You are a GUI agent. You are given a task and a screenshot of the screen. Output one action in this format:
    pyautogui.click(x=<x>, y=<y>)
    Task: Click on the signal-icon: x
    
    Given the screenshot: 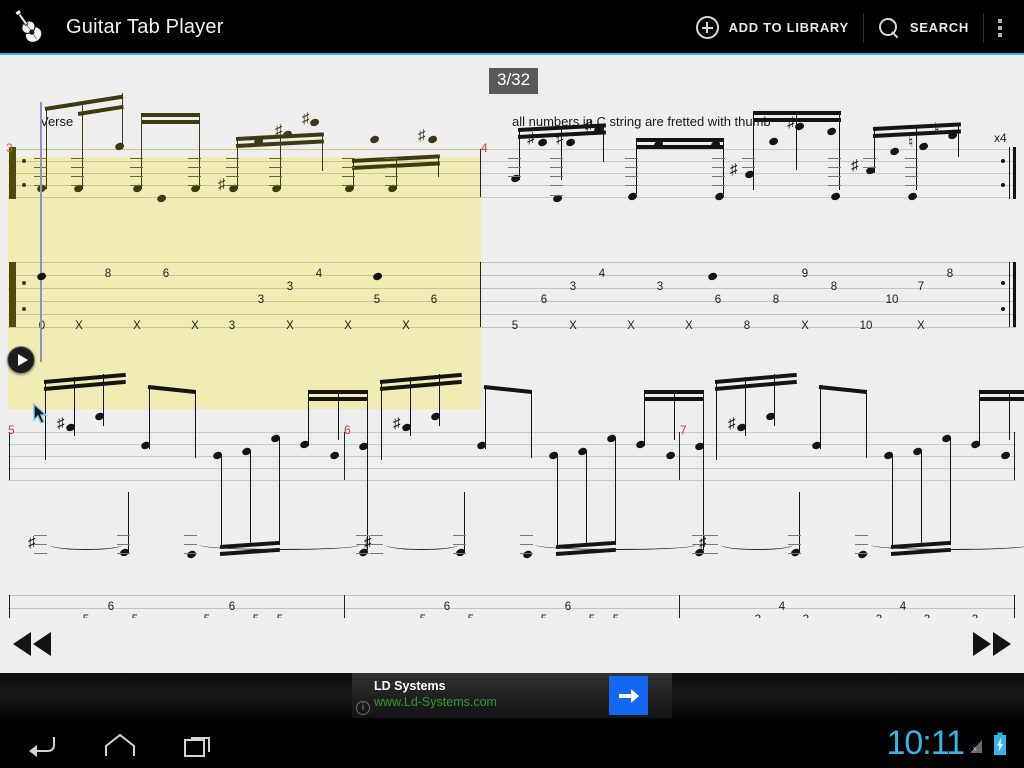 What is the action you would take?
    pyautogui.click(x=976, y=748)
    